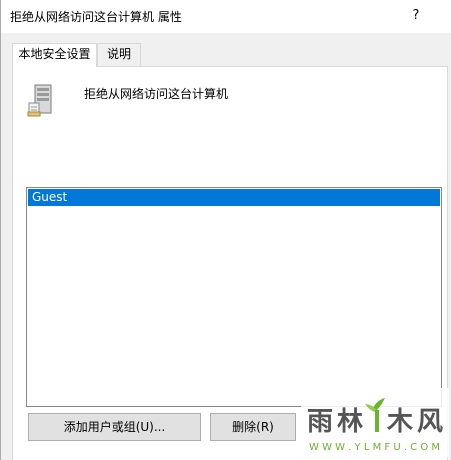 This screenshot has height=460, width=451. What do you see at coordinates (39, 100) in the screenshot?
I see `server-icon` at bounding box center [39, 100].